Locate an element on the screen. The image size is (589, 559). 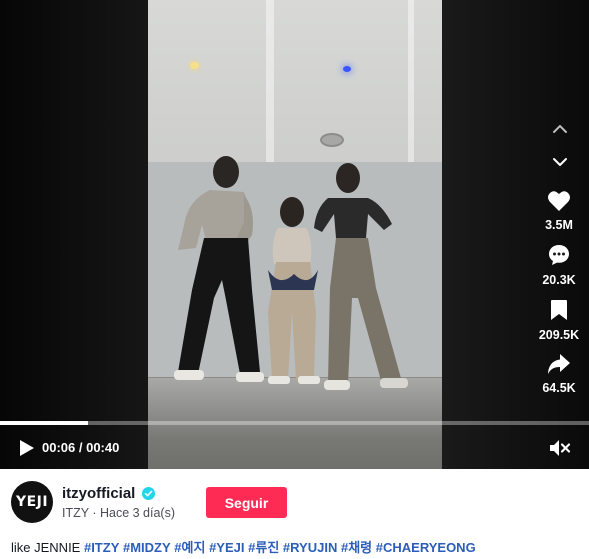
video-dancer-left is located at coordinates (219, 269).